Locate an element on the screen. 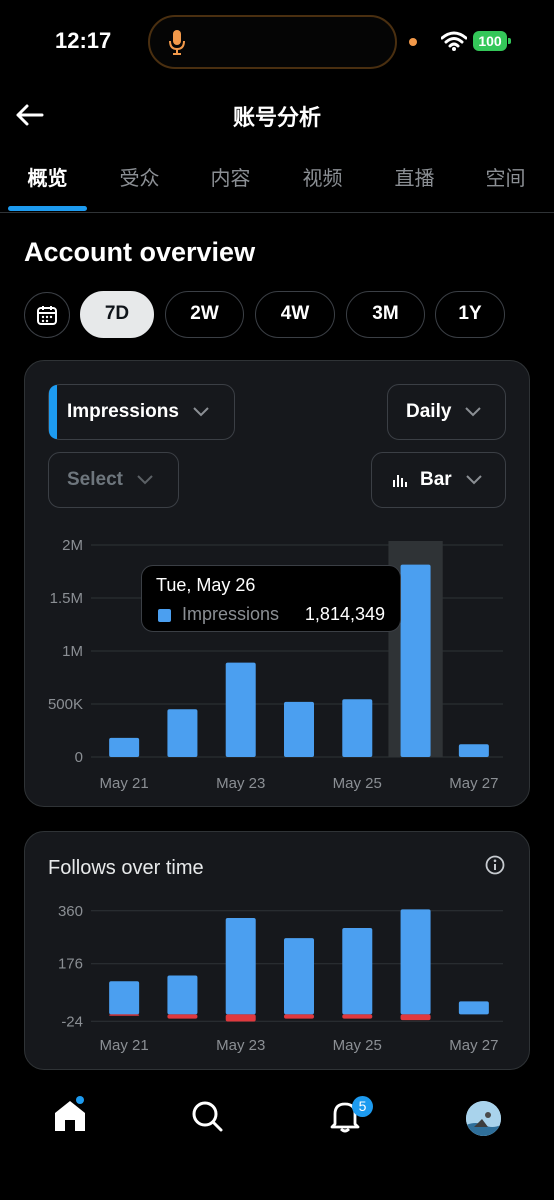  period-3m: 3M is located at coordinates (385, 314).